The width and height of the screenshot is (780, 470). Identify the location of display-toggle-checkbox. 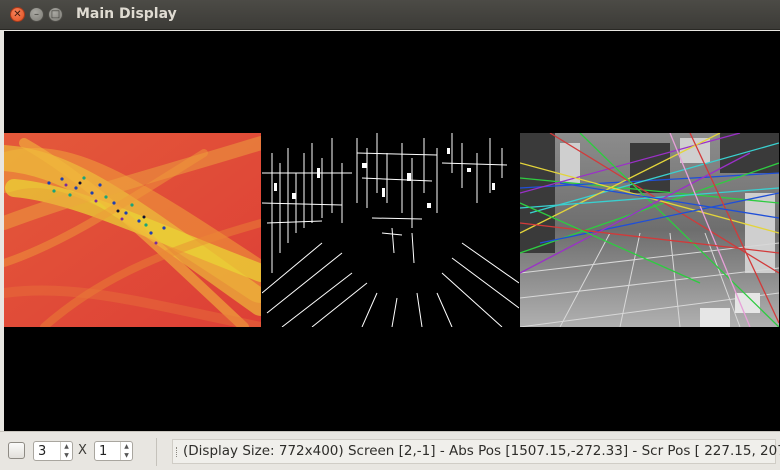
(16, 450).